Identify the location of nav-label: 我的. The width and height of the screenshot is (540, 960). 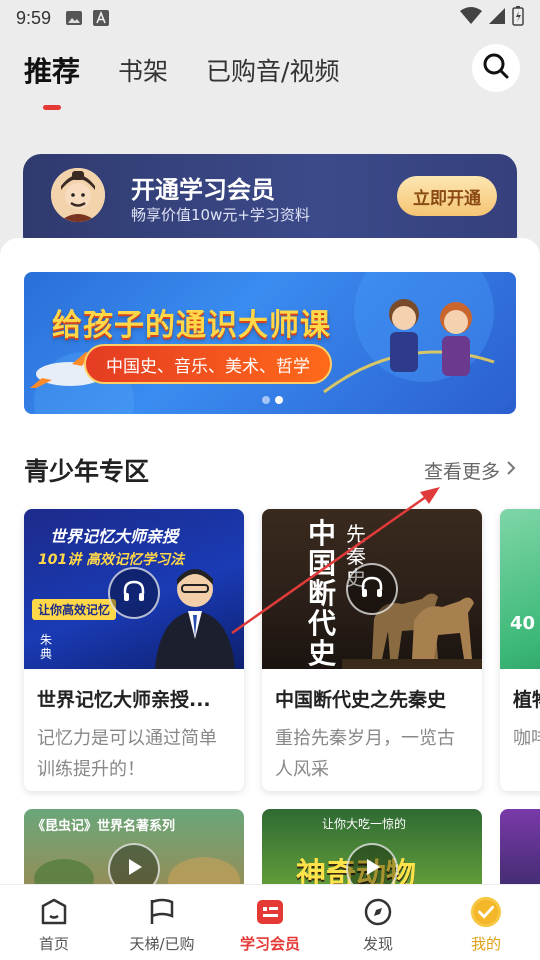
(485, 944).